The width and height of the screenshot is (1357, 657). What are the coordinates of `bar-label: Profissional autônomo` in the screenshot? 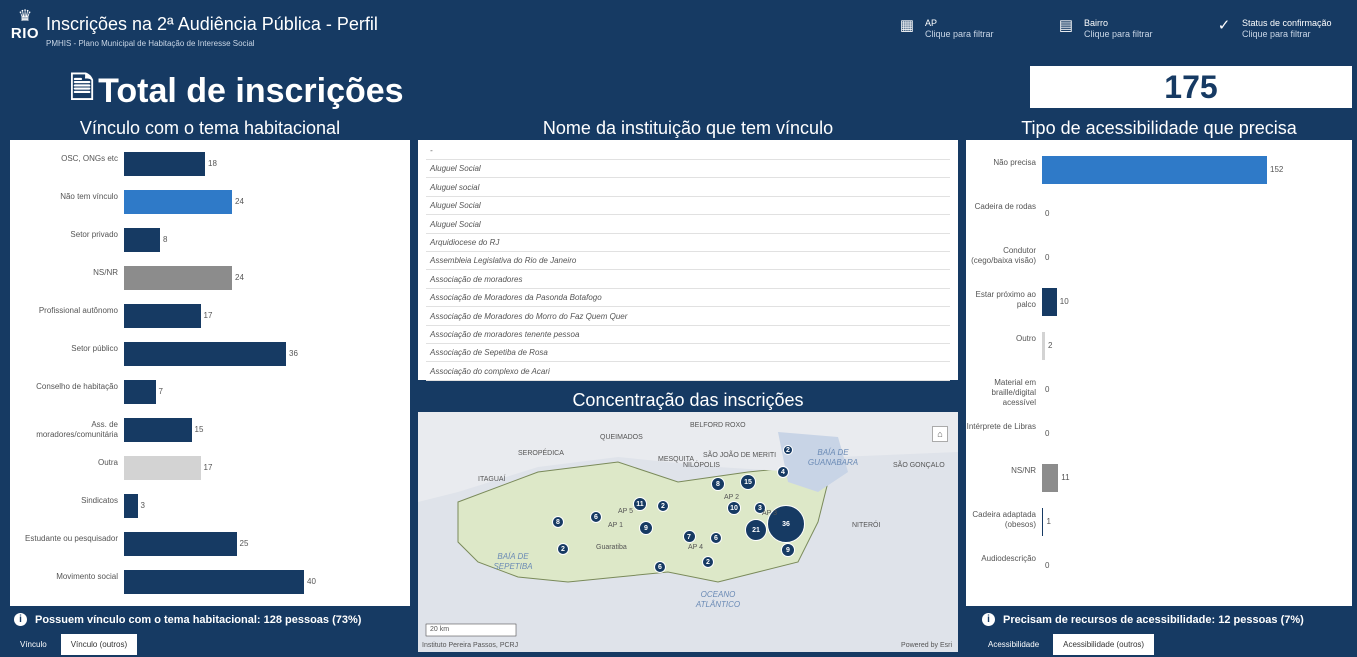 It's located at (78, 310).